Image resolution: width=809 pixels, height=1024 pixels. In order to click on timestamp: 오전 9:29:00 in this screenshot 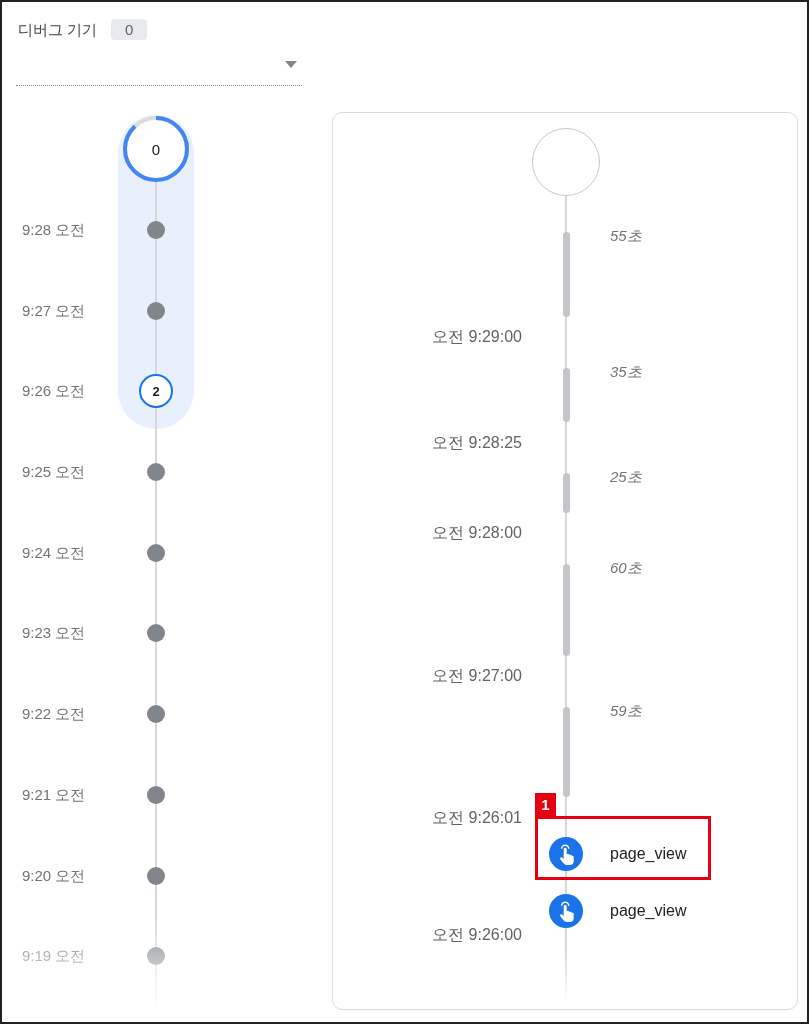, I will do `click(477, 336)`.